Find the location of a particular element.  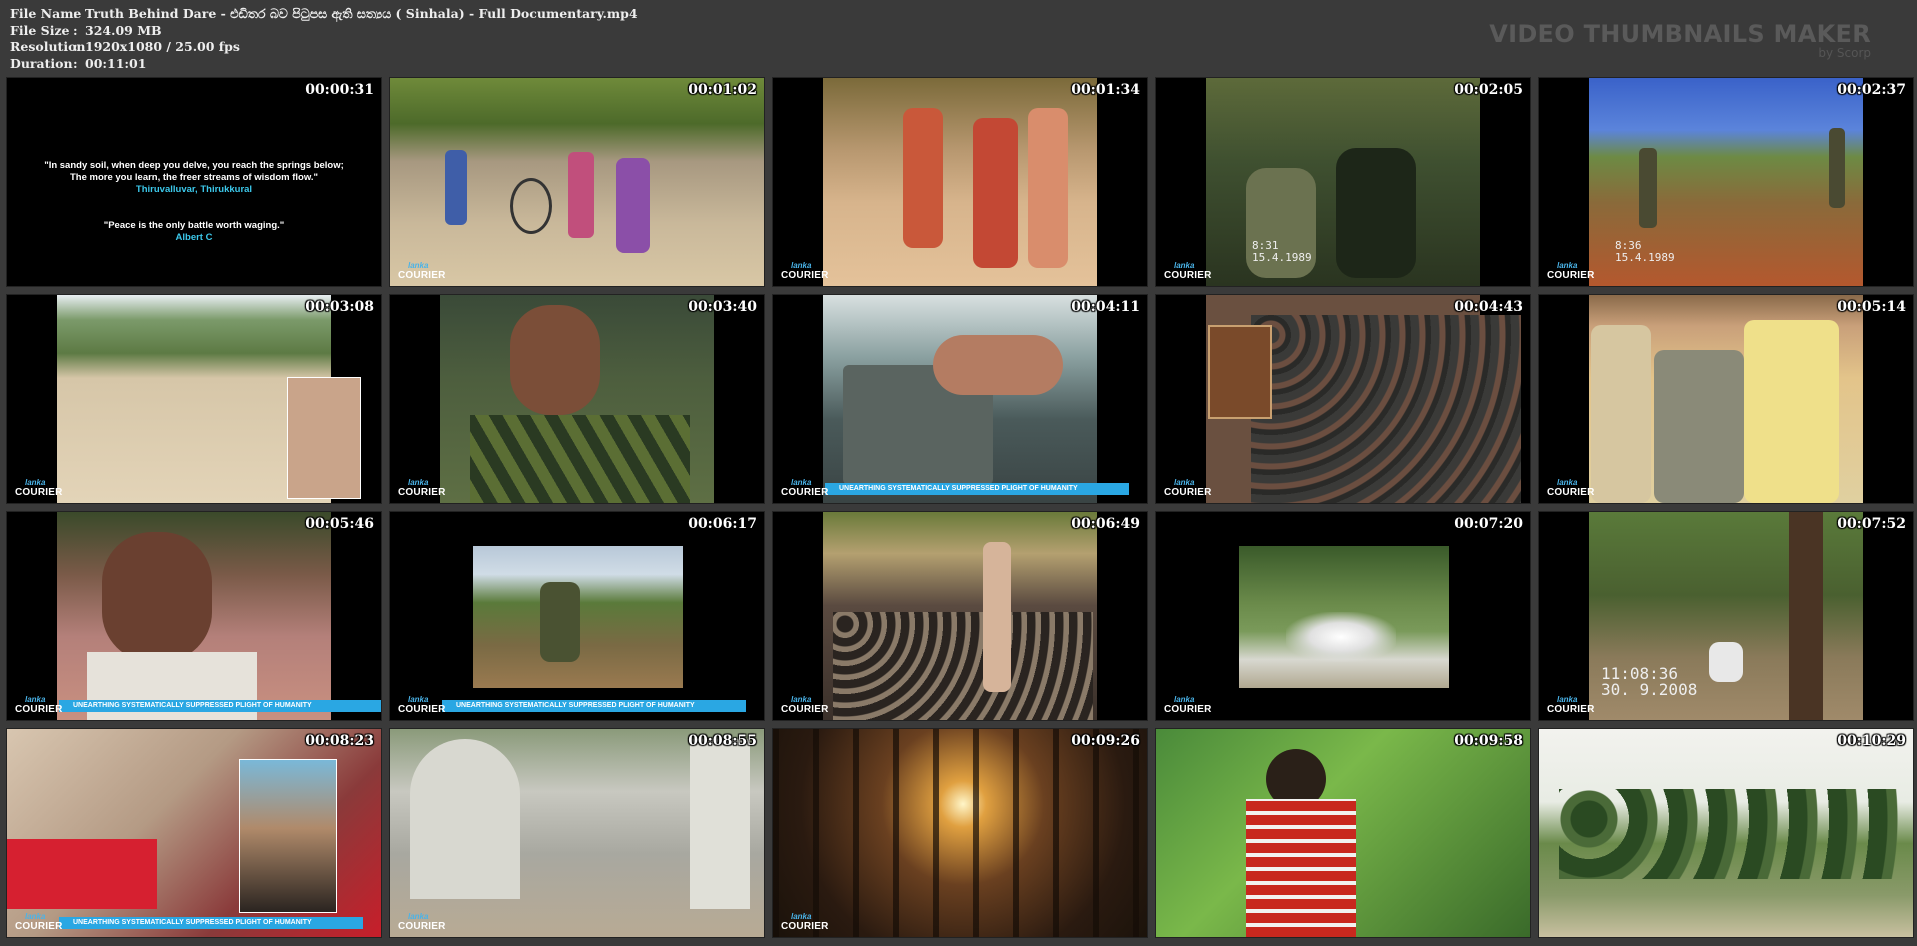

duration-label: Duration is located at coordinates (41, 63).